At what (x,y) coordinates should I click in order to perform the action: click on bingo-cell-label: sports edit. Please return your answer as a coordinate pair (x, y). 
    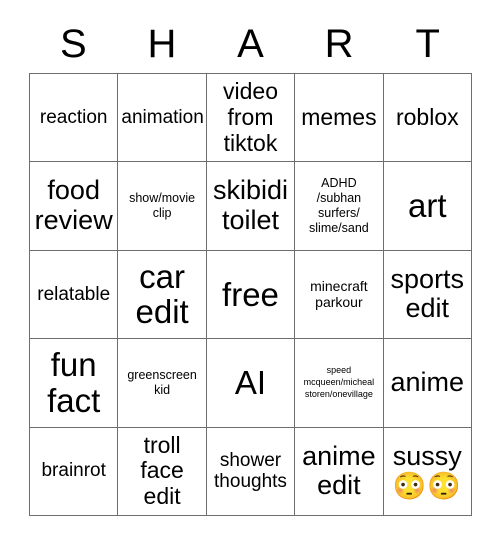
    Looking at the image, I should click on (427, 293).